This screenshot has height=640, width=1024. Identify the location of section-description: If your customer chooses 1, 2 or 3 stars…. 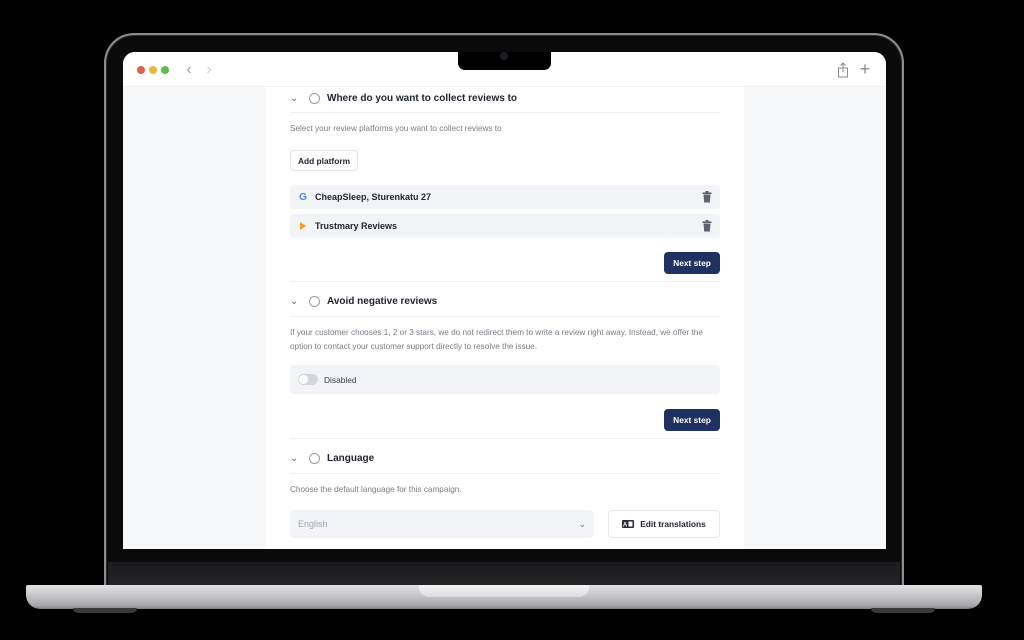
(496, 339).